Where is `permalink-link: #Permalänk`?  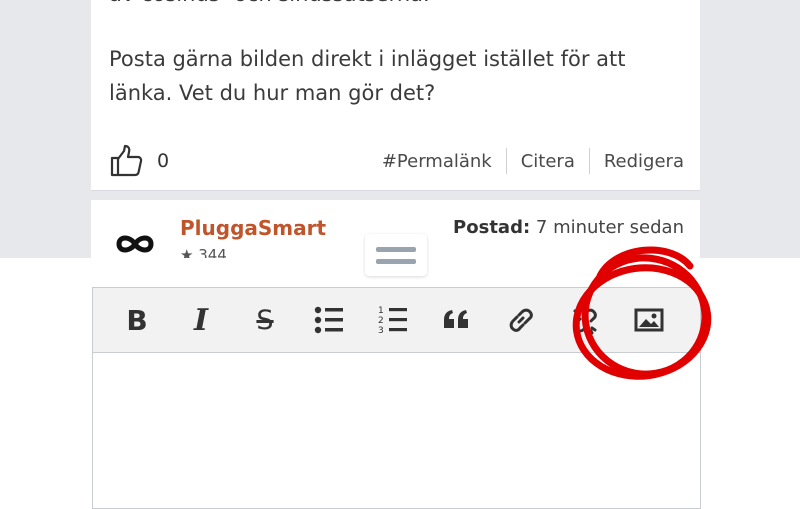 permalink-link: #Permalänk is located at coordinates (437, 161).